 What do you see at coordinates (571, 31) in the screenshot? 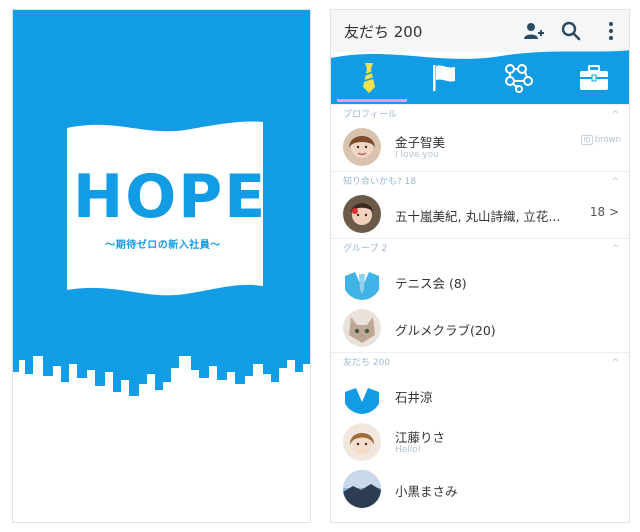
I see `search-icon` at bounding box center [571, 31].